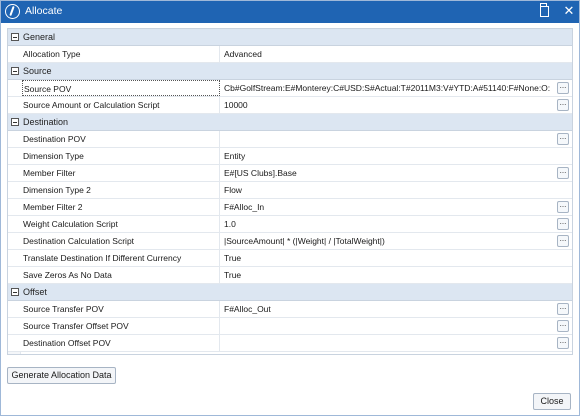 This screenshot has width=580, height=416. What do you see at coordinates (121, 88) in the screenshot?
I see `property-name: Source POV` at bounding box center [121, 88].